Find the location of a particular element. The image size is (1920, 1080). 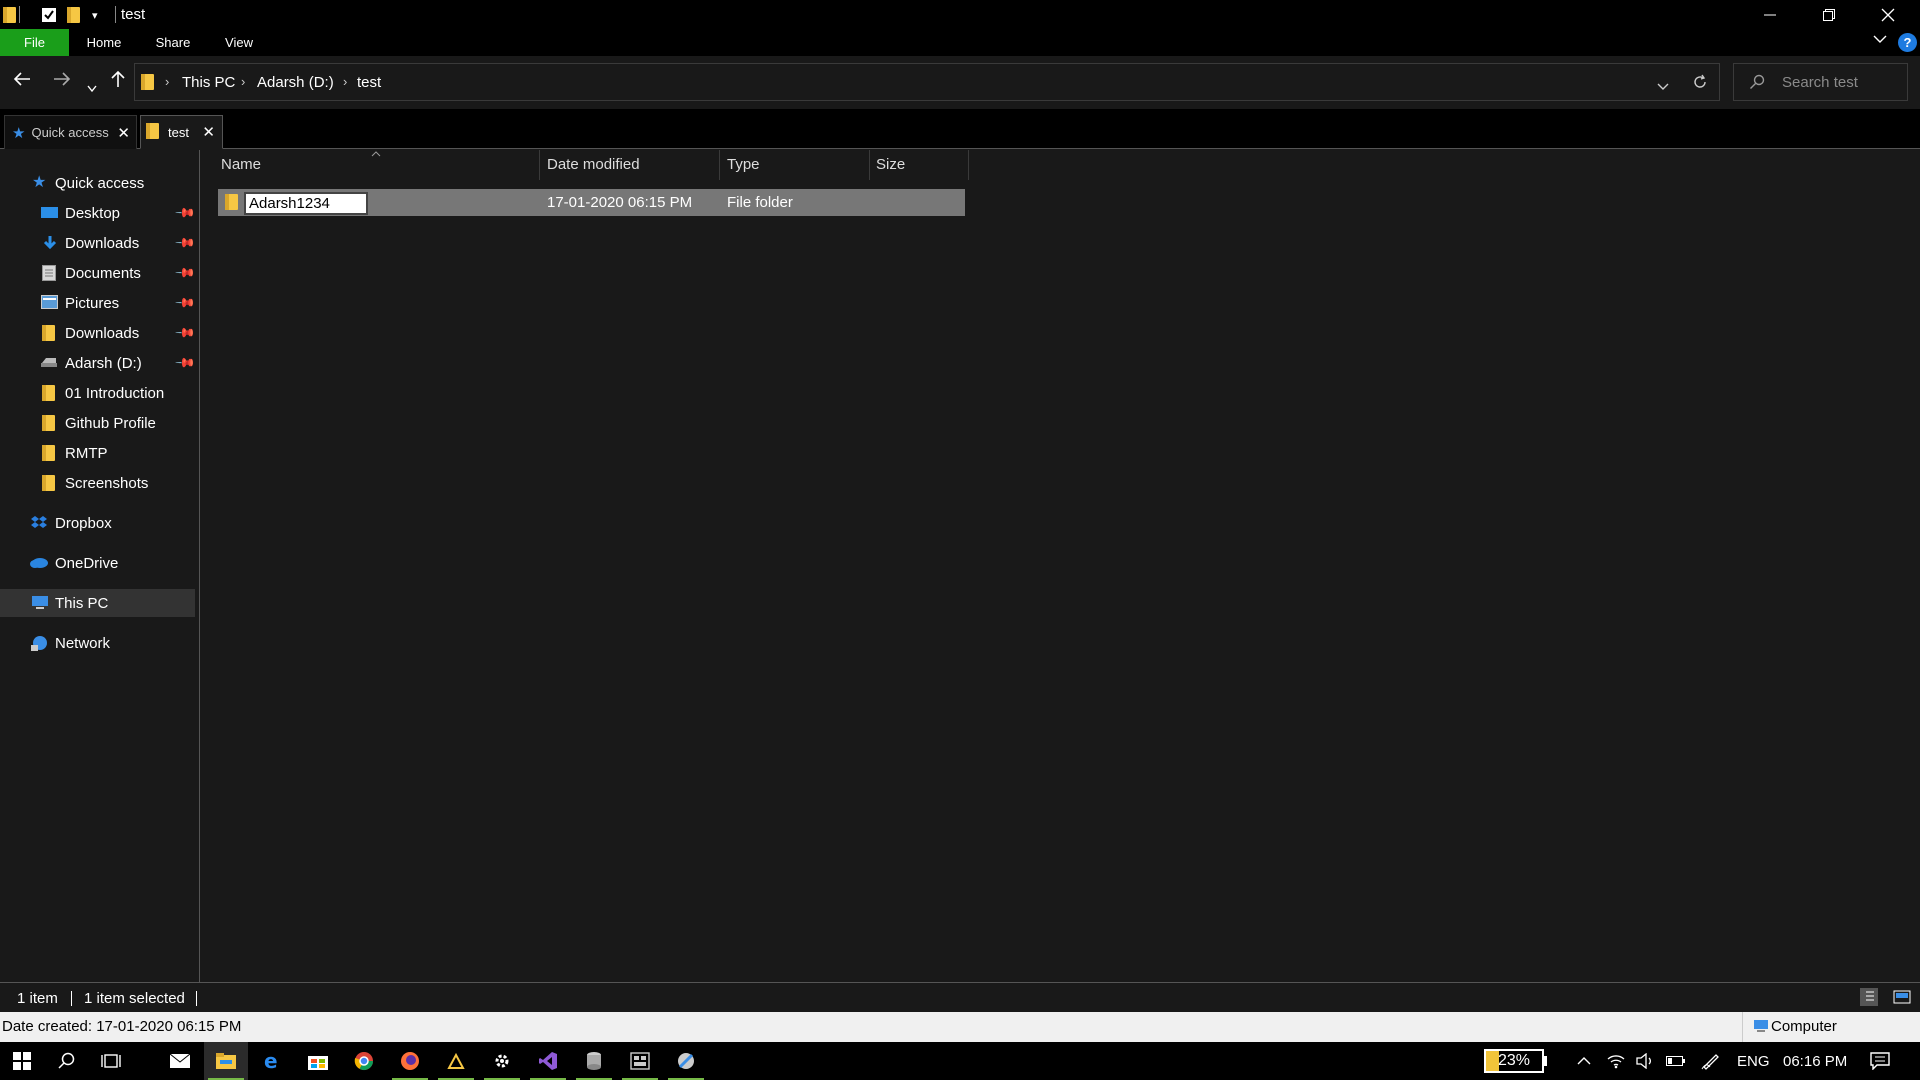

refresh-icon is located at coordinates (1700, 84).